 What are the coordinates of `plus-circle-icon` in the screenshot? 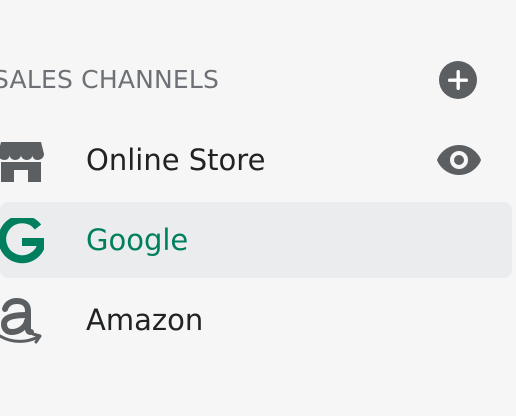 It's located at (458, 80).